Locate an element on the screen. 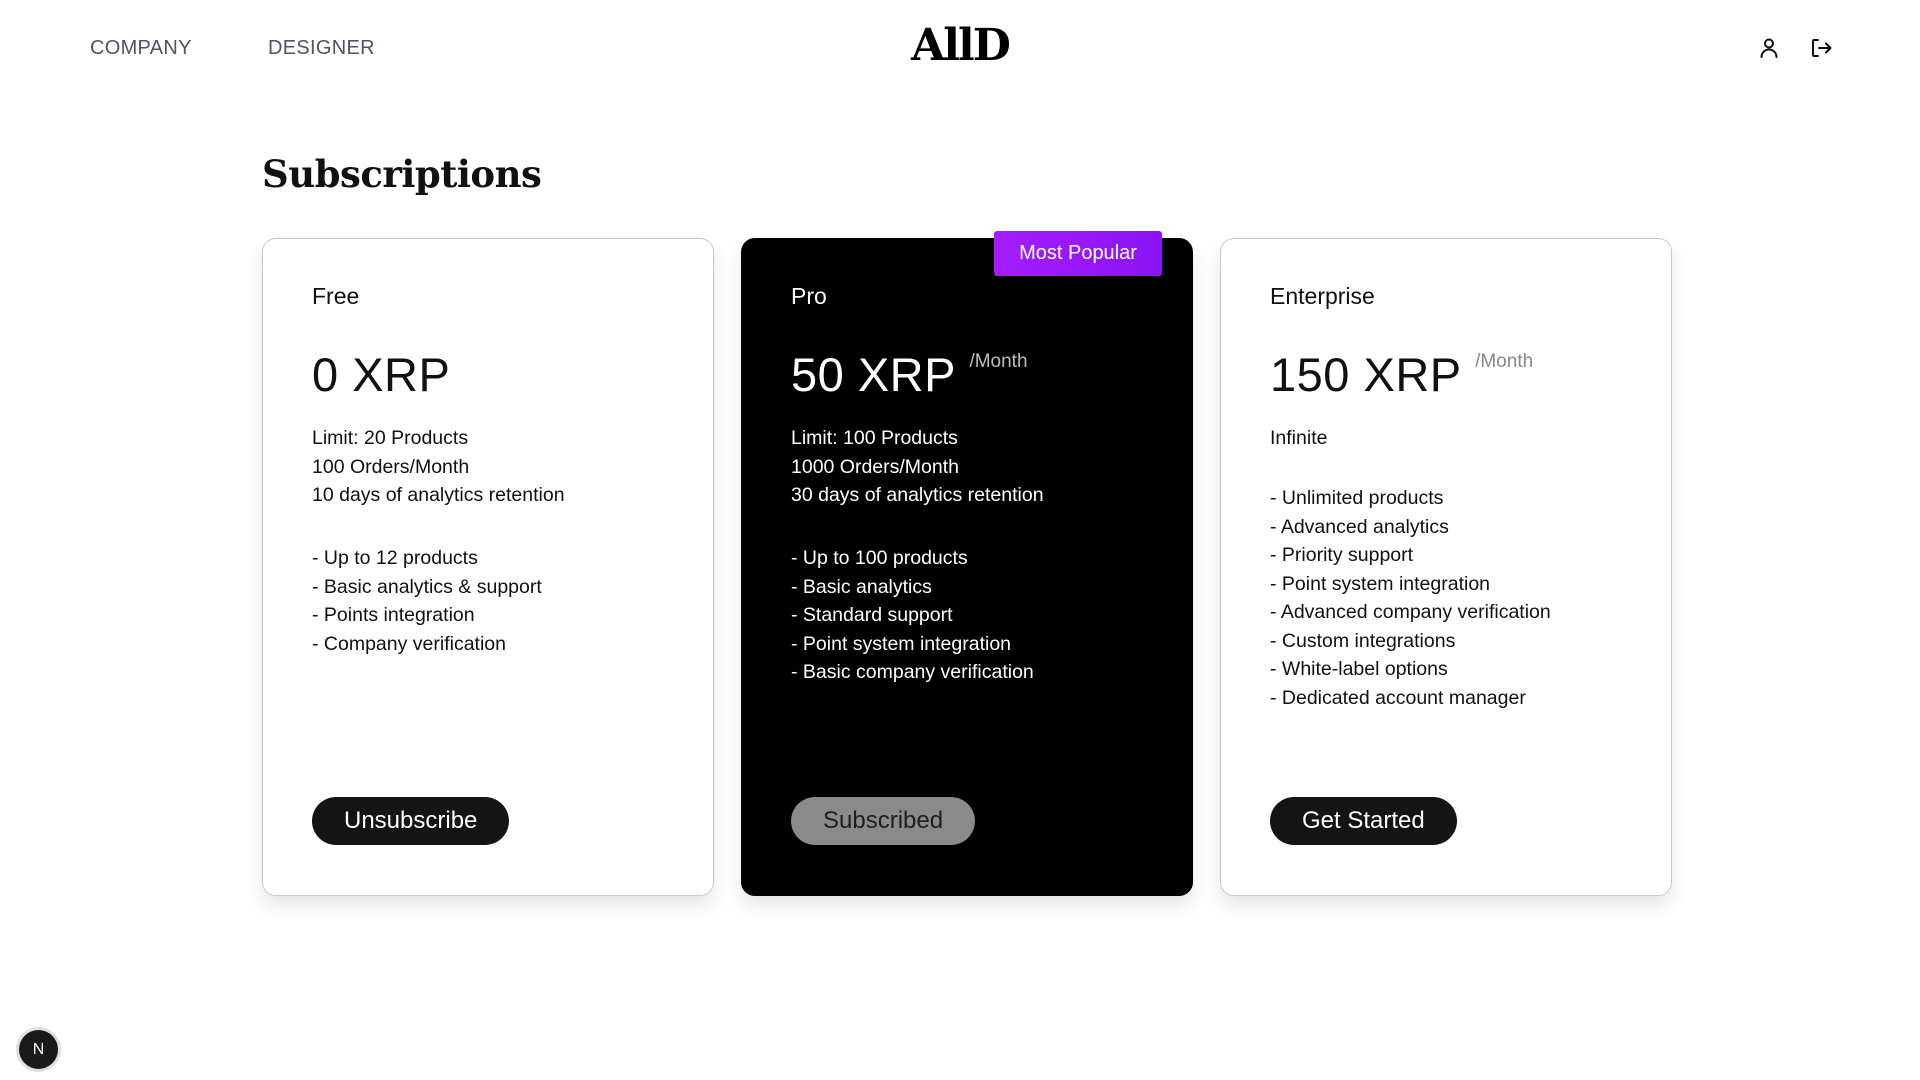 The height and width of the screenshot is (1080, 1920). feature-item: - Priority support is located at coordinates (1342, 555).